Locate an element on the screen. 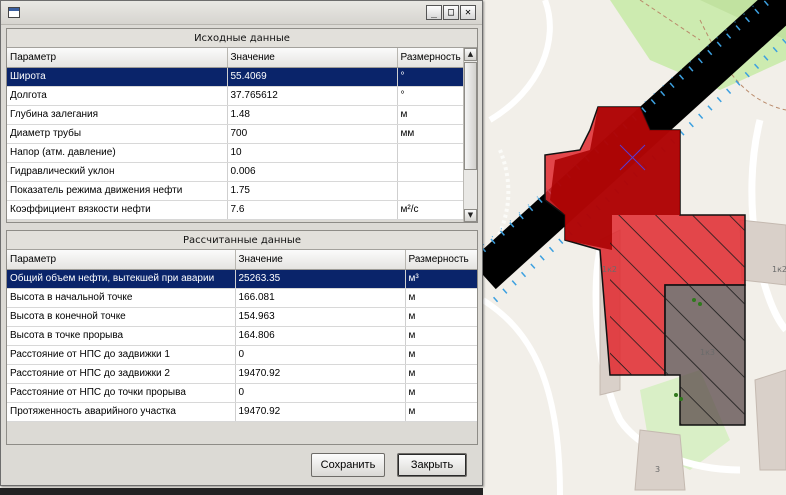 The width and height of the screenshot is (786, 495). input-table-scrollbar: ▲ ▼ is located at coordinates (470, 135).